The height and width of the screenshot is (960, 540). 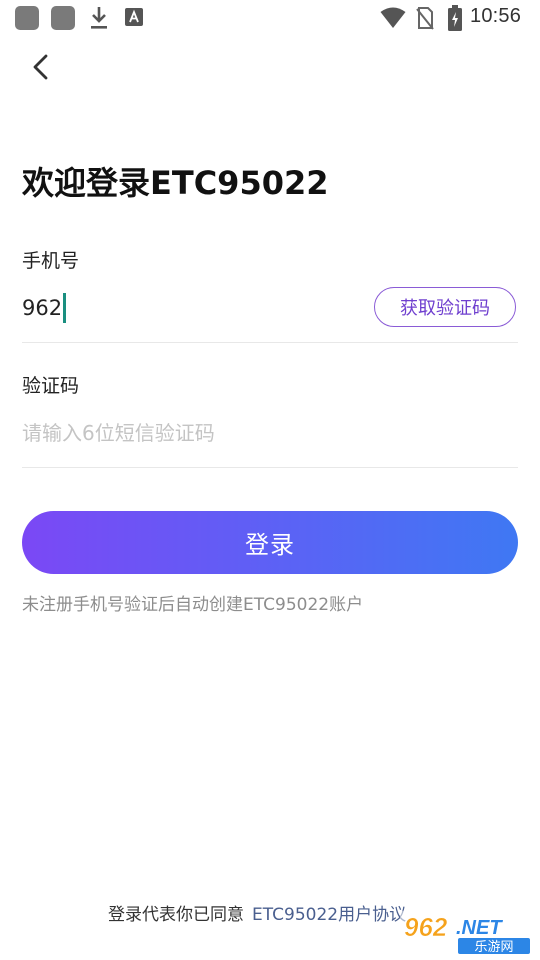 I want to click on agreement-prefix: 登录代表你已同意, so click(x=176, y=915).